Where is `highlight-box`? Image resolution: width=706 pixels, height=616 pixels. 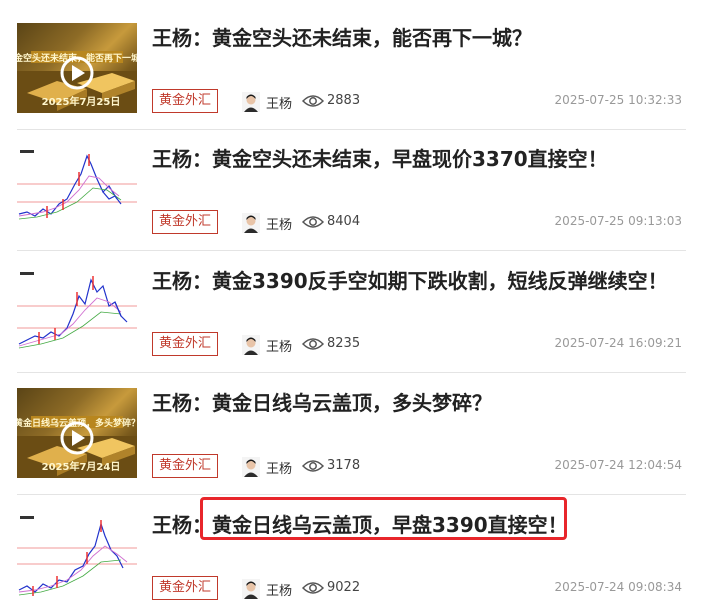 highlight-box is located at coordinates (383, 518).